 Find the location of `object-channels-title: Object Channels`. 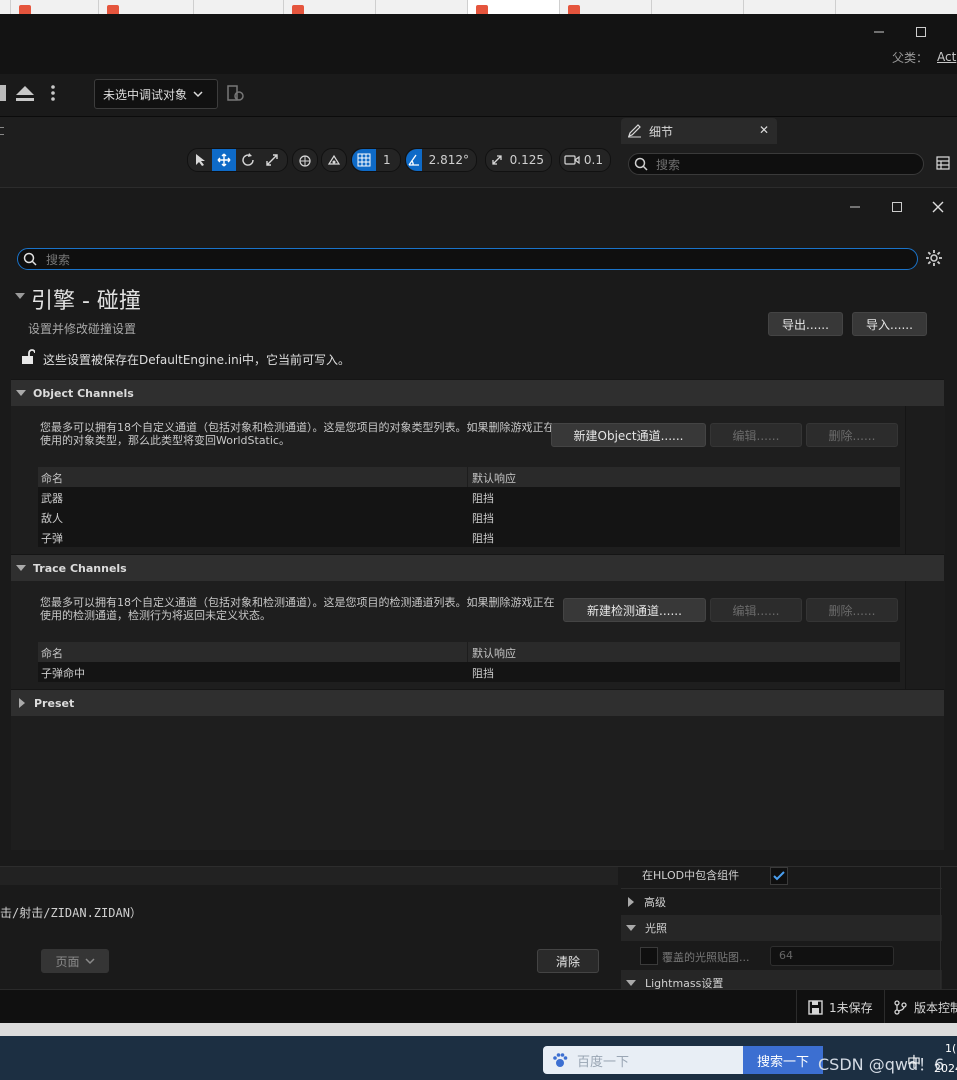

object-channels-title: Object Channels is located at coordinates (83, 393).